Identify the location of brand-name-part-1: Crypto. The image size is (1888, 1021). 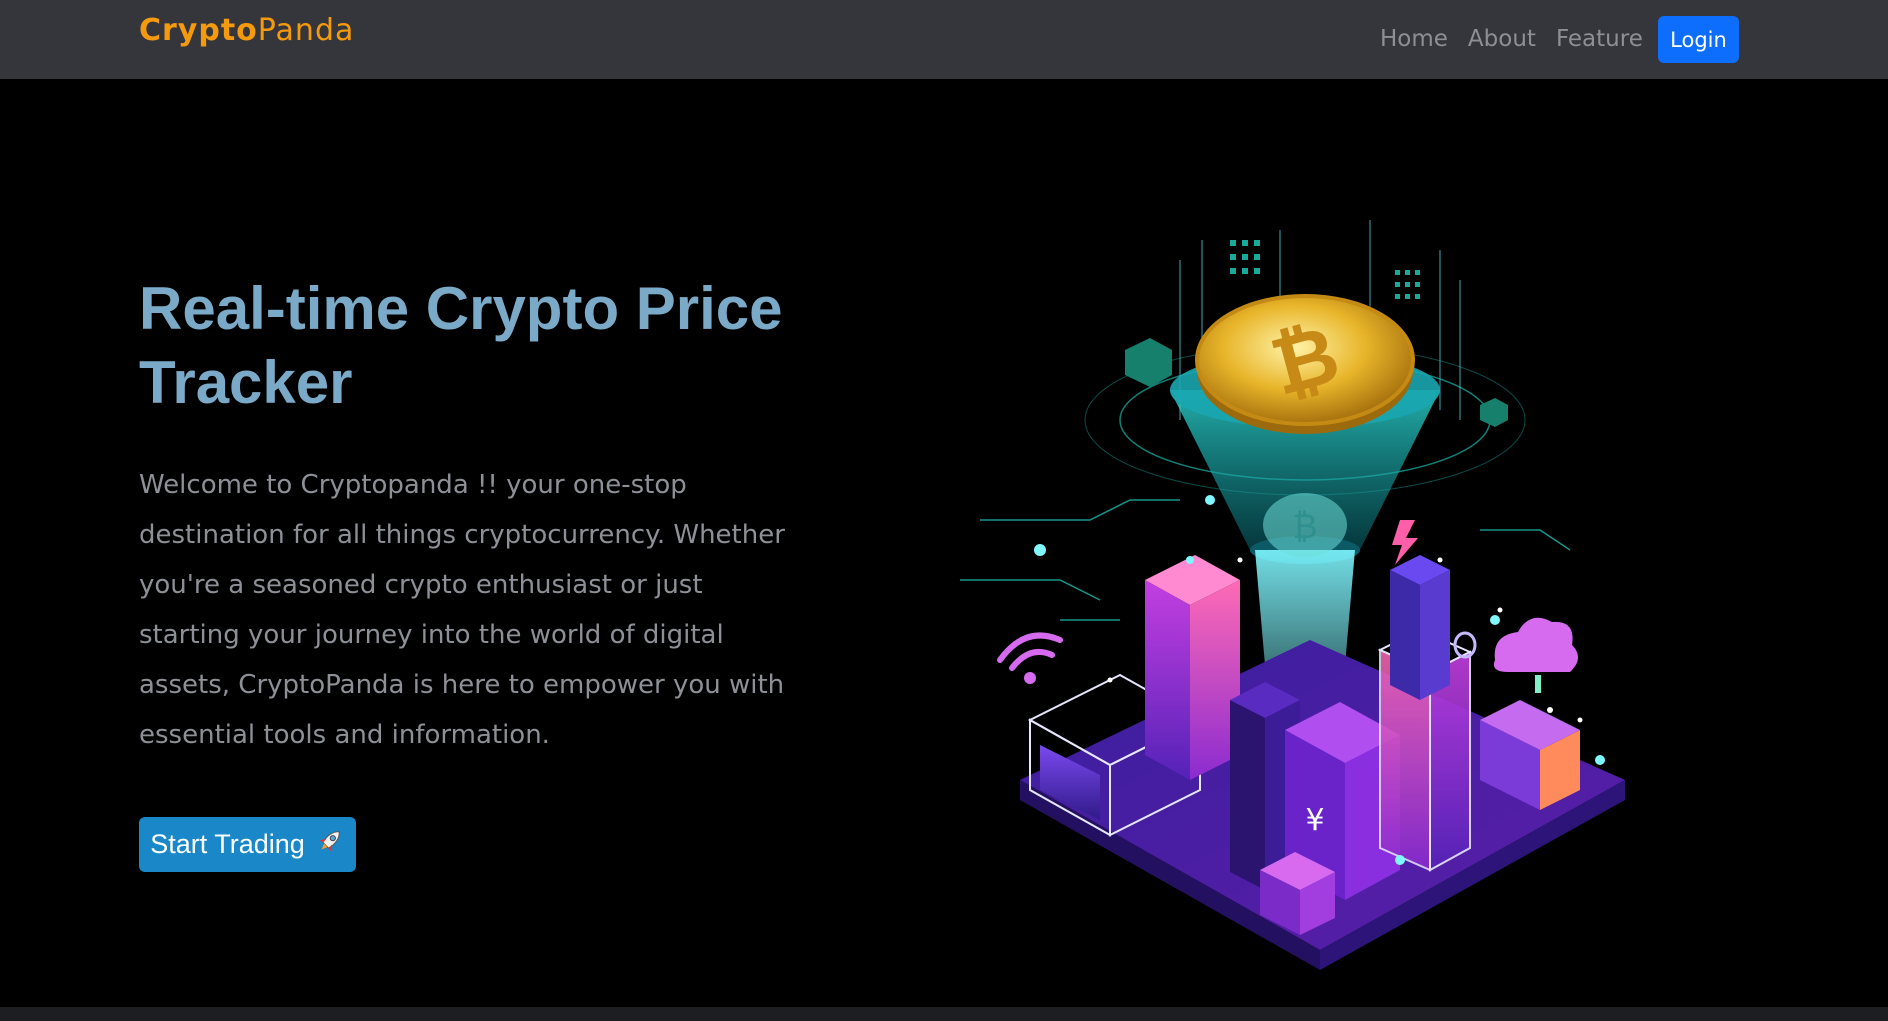
(198, 30).